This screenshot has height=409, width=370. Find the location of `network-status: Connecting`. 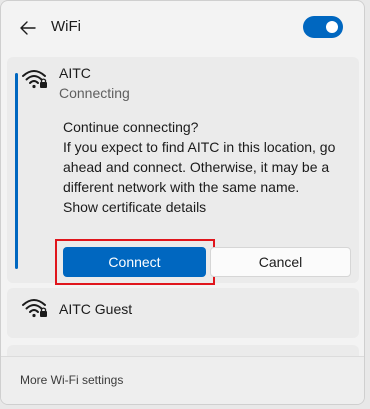

network-status: Connecting is located at coordinates (94, 93).